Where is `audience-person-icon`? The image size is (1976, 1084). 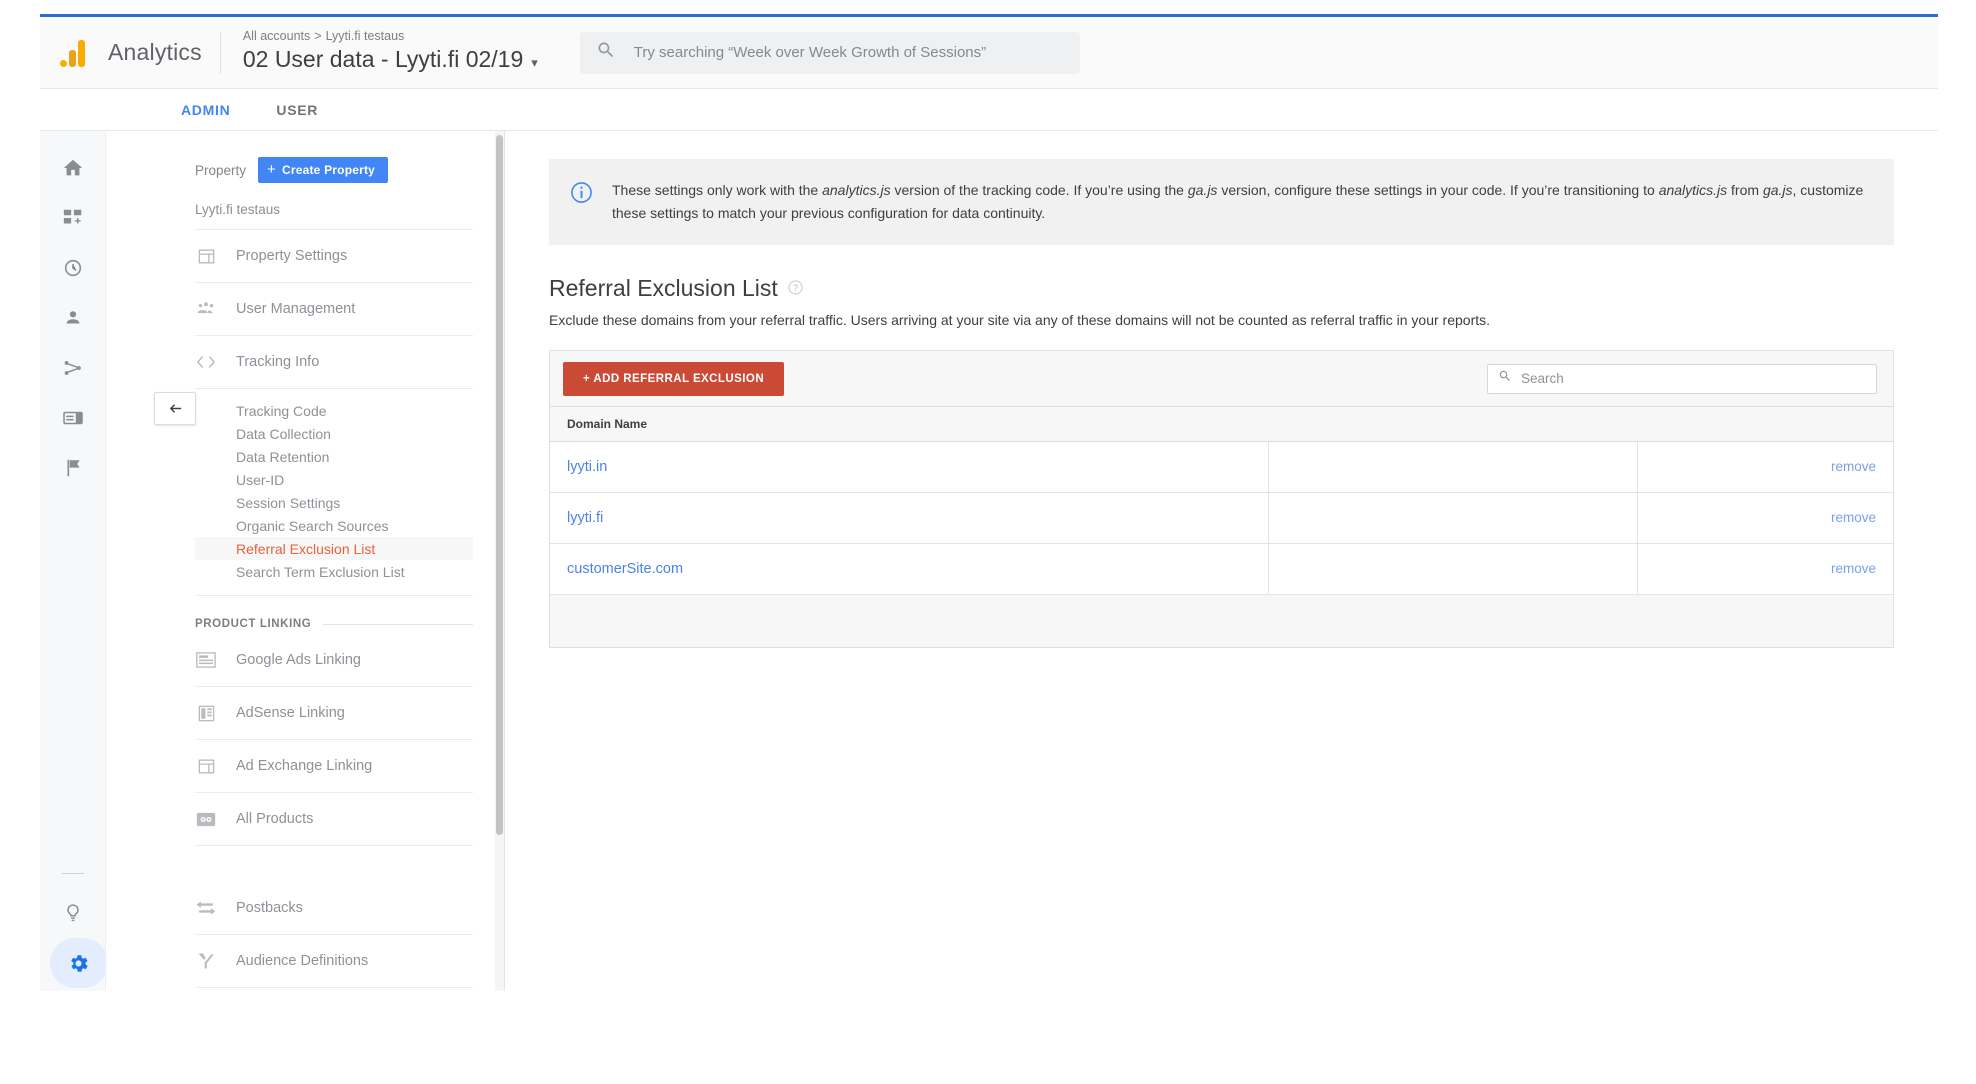 audience-person-icon is located at coordinates (73, 318).